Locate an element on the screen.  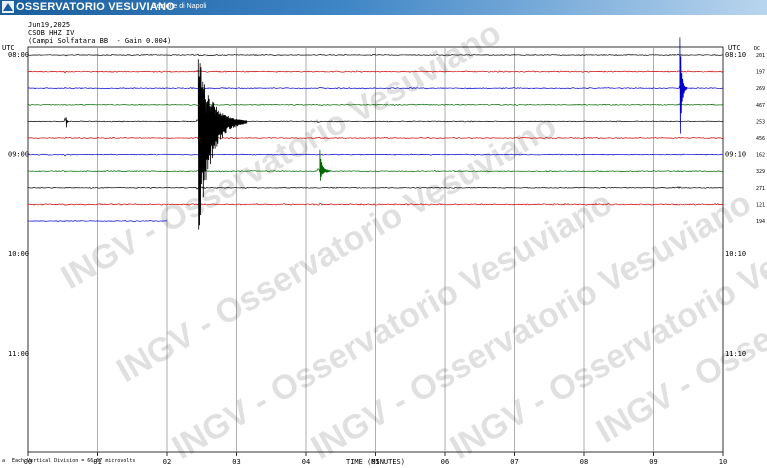
left-time-08:00: 08:00 is located at coordinates (18, 55).